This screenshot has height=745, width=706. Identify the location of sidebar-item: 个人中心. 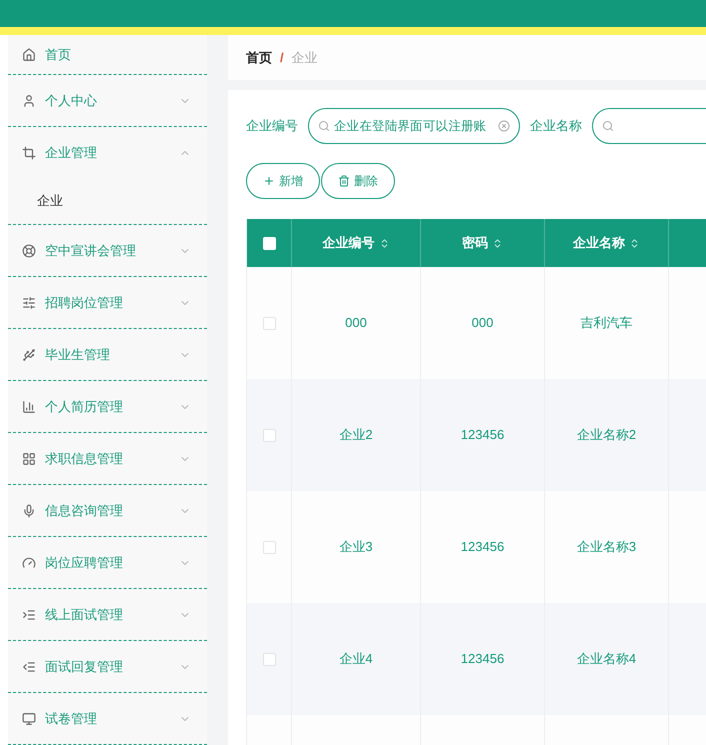
(107, 100).